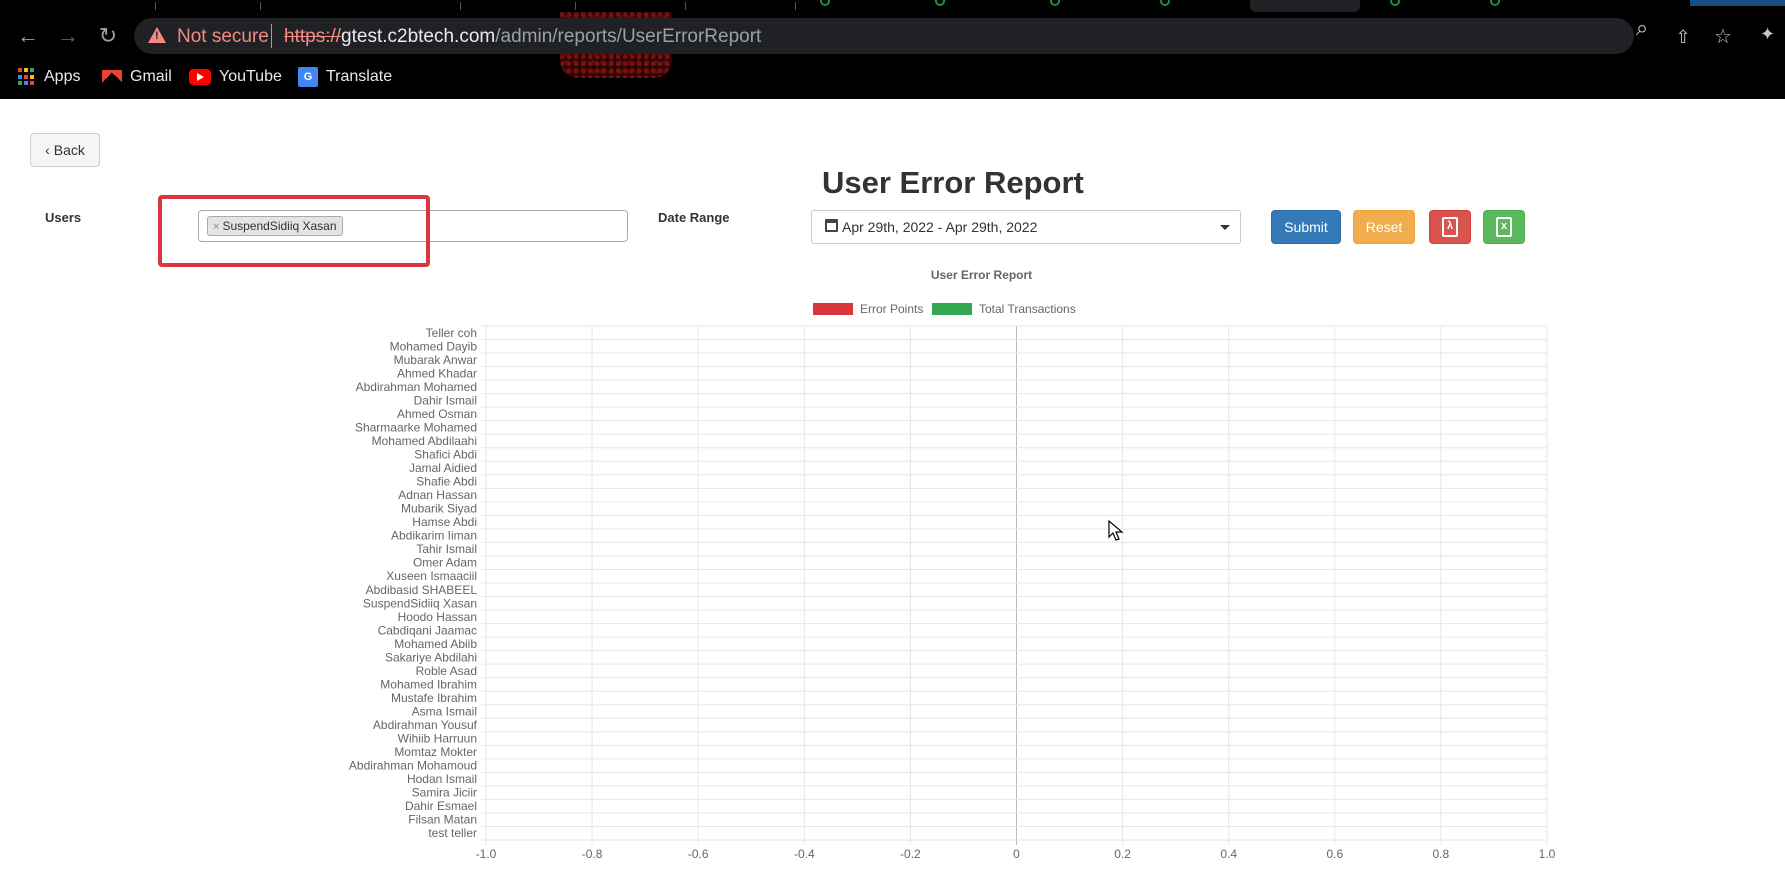  What do you see at coordinates (1642, 28) in the screenshot?
I see `zoom-icon: ⌕` at bounding box center [1642, 28].